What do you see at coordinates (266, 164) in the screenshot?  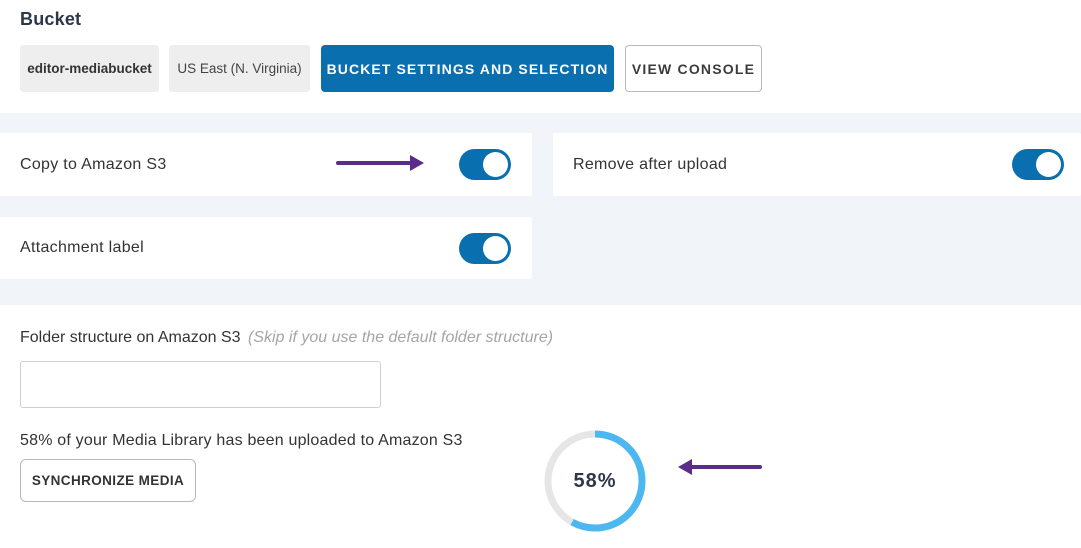 I see `copy-to-s3-row: Copy to Amazon S3` at bounding box center [266, 164].